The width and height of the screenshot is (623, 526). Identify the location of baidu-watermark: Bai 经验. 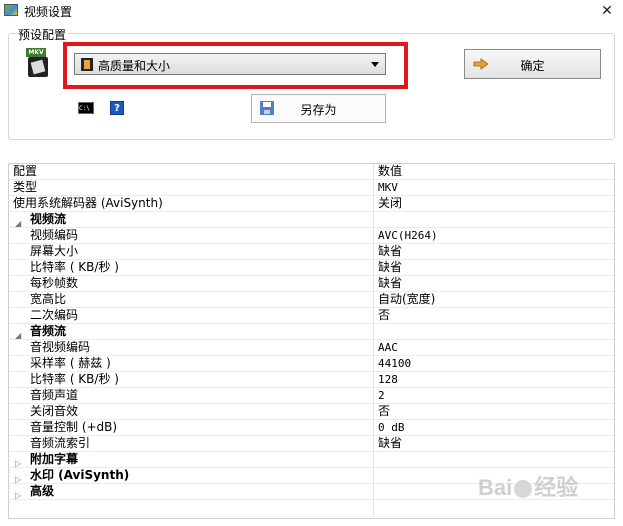
(528, 486).